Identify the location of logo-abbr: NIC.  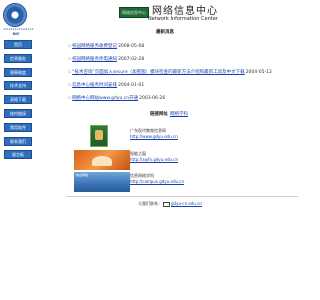
(16, 34).